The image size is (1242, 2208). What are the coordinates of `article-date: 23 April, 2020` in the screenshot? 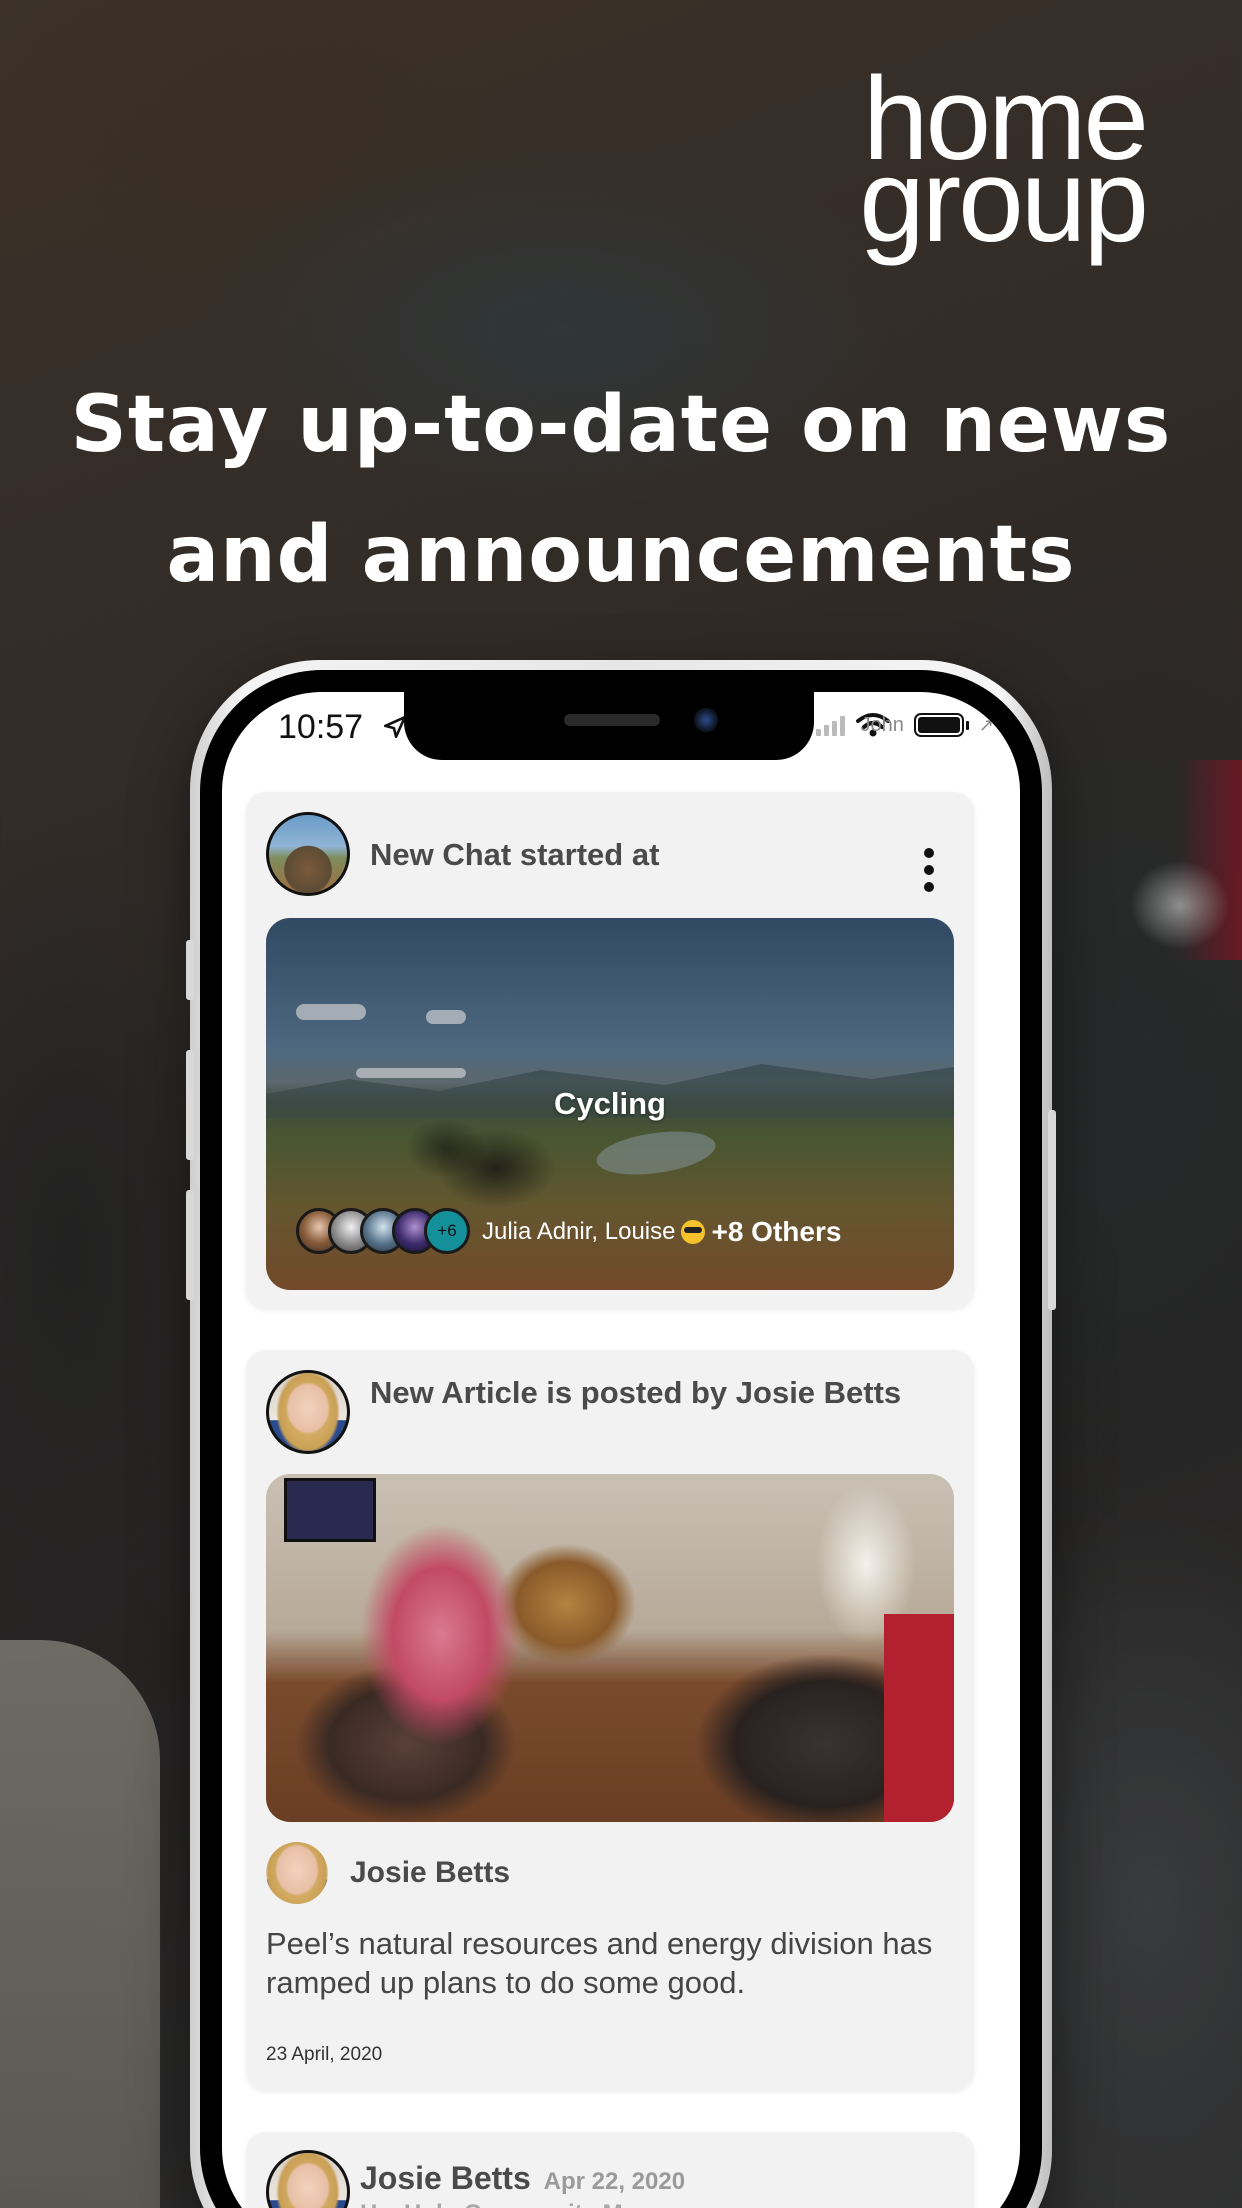 It's located at (324, 2054).